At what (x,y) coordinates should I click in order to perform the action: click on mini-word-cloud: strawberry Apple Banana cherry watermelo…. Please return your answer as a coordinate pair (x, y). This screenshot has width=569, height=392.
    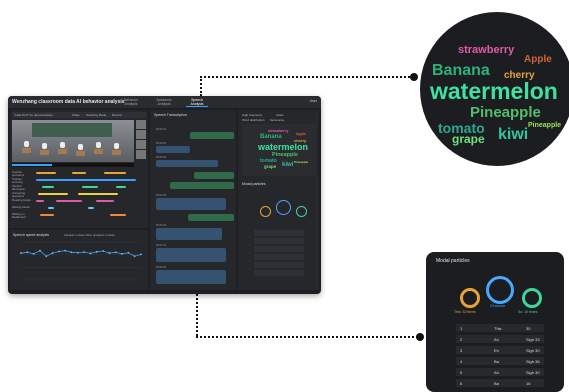
    Looking at the image, I should click on (279, 150).